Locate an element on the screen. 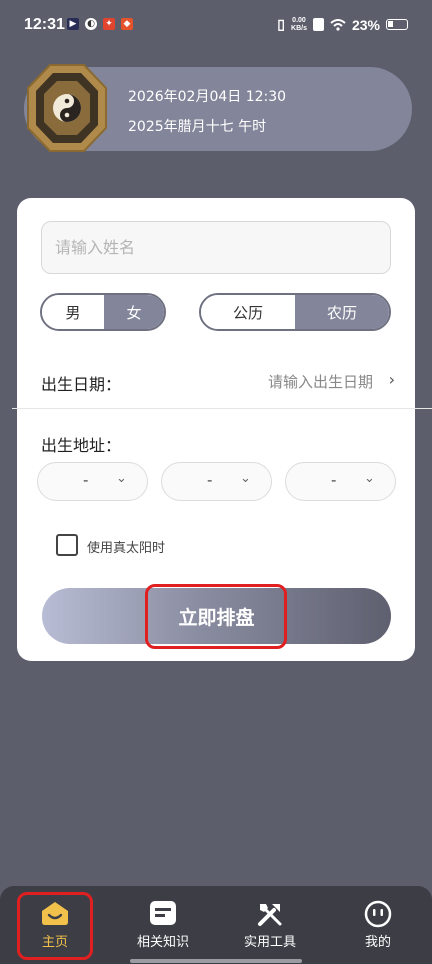 This screenshot has width=432, height=964. nav-profile-label: 我的 is located at coordinates (377, 942).